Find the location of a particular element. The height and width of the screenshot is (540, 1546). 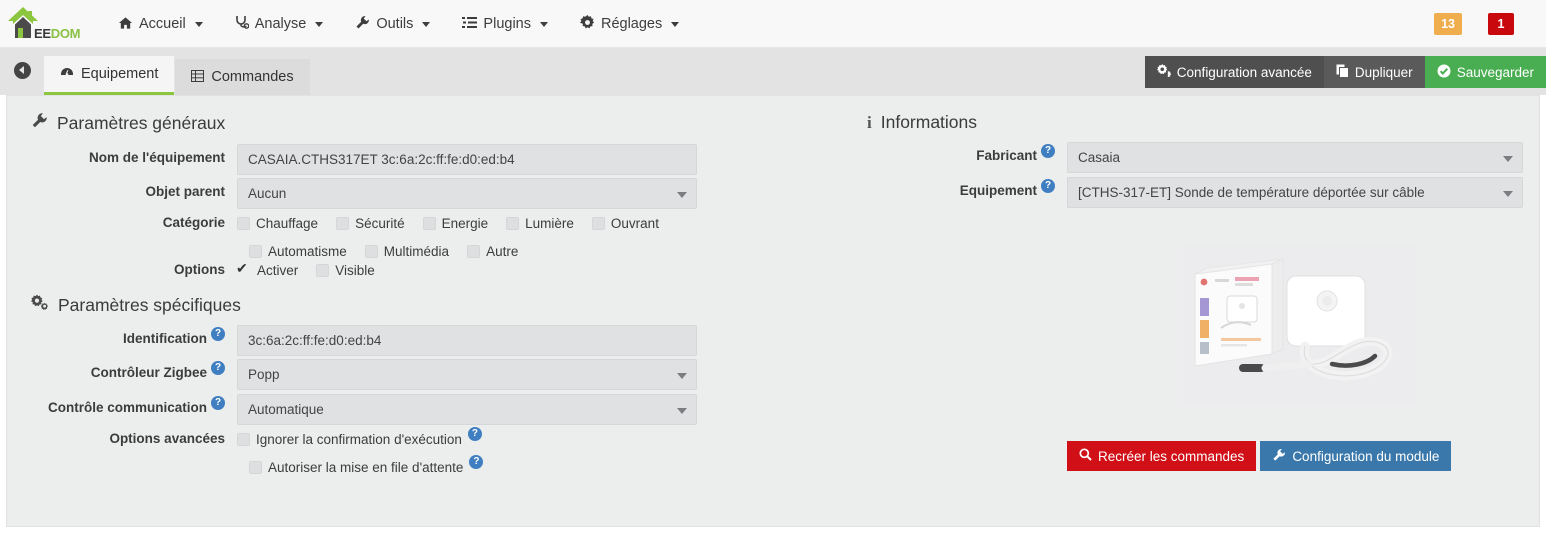

tab-equipement: Equipement is located at coordinates (109, 75).